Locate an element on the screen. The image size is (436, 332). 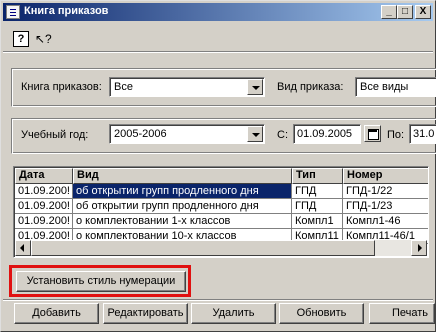
book-label: Книга приказов: is located at coordinates (61, 87).